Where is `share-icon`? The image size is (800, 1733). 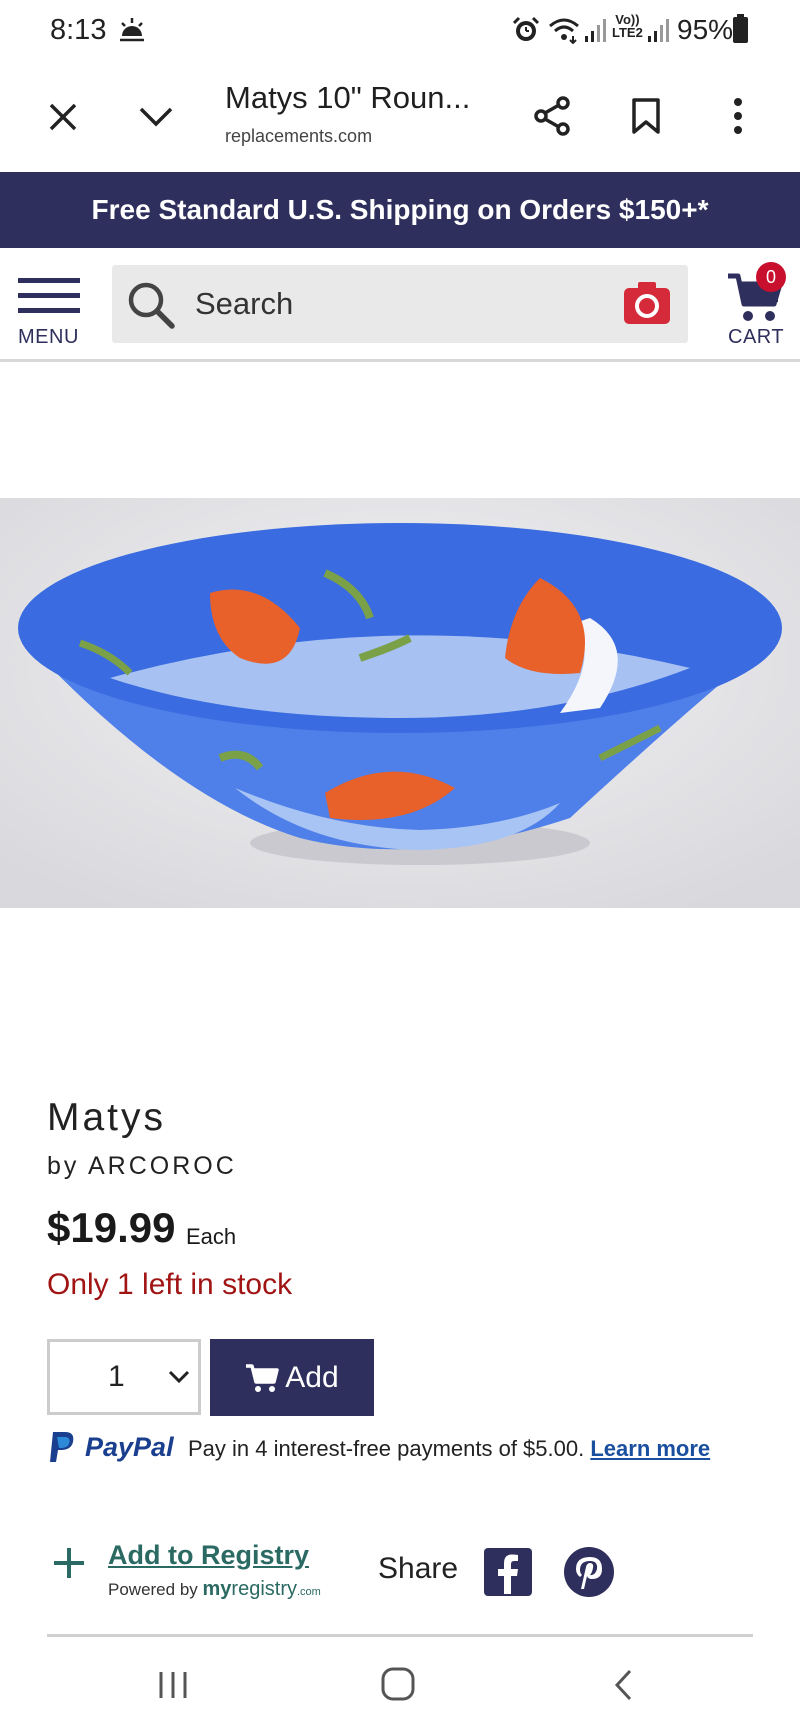
share-icon is located at coordinates (552, 116).